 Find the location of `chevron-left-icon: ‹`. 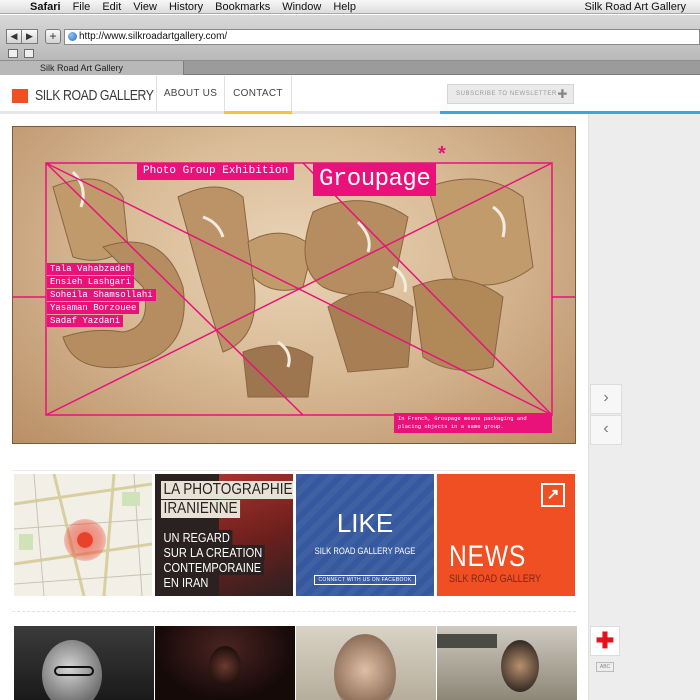

chevron-left-icon: ‹ is located at coordinates (606, 428).